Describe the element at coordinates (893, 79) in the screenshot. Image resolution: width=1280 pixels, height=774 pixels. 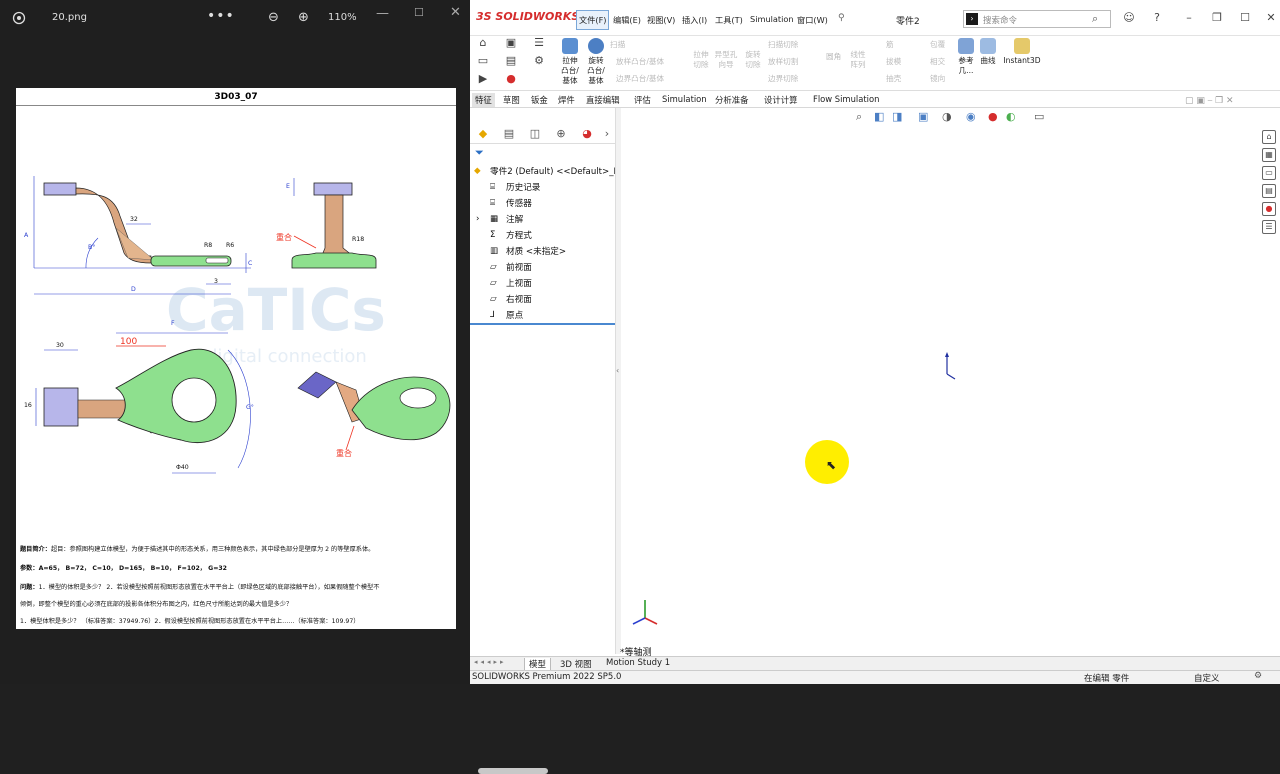
I see `shell-button: 抽壳` at that location.